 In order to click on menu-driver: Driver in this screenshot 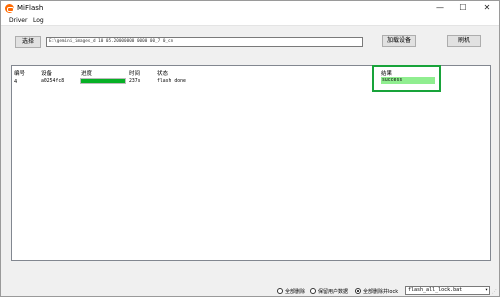, I will do `click(18, 20)`.